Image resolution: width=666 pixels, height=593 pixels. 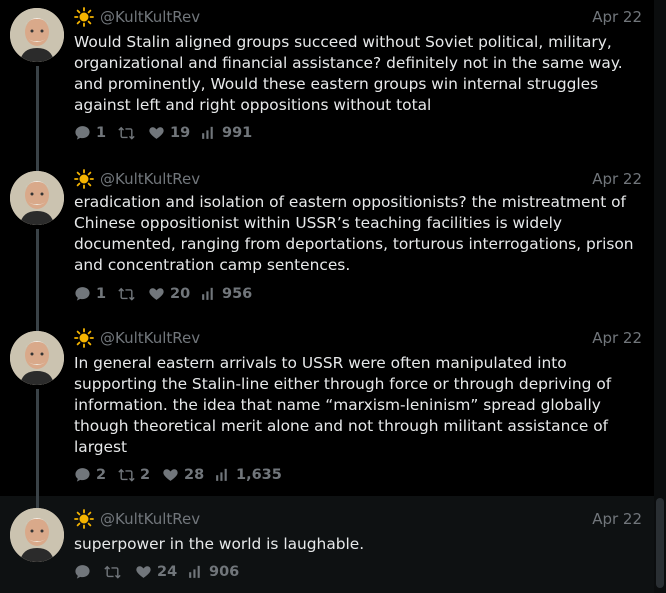 What do you see at coordinates (183, 474) in the screenshot?
I see `like-button: 28` at bounding box center [183, 474].